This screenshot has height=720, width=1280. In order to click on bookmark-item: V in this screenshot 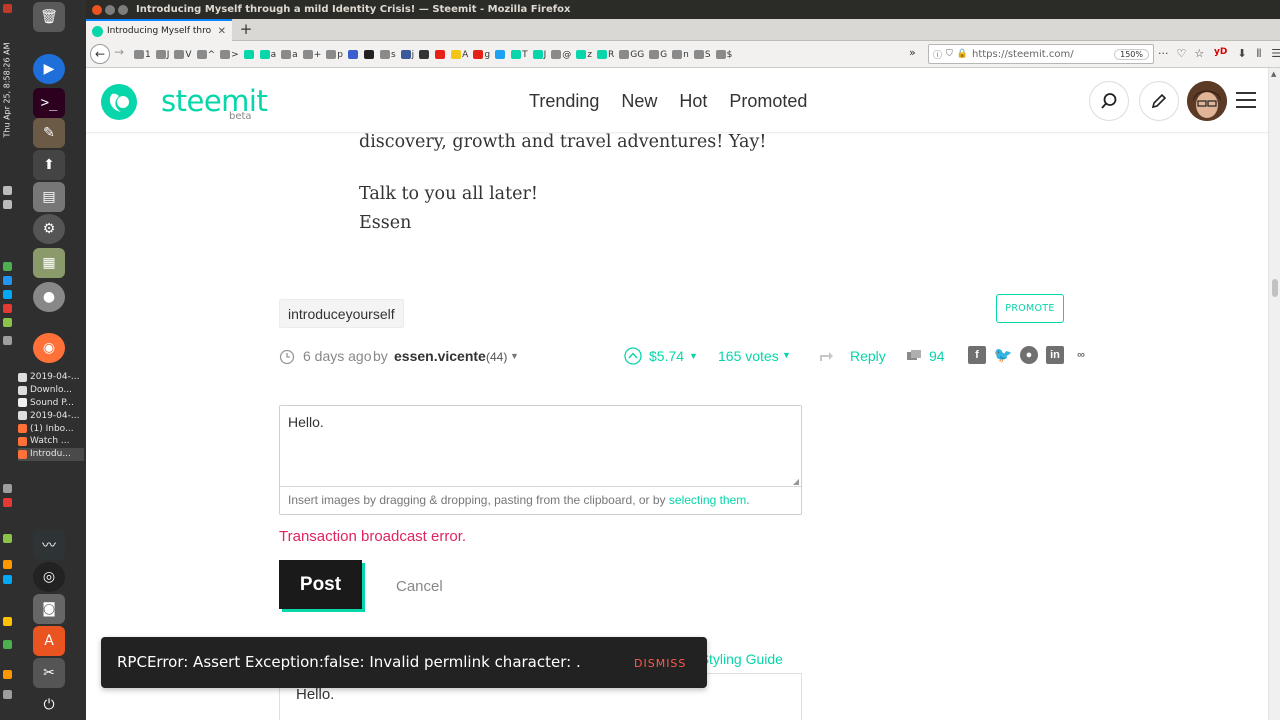, I will do `click(183, 55)`.